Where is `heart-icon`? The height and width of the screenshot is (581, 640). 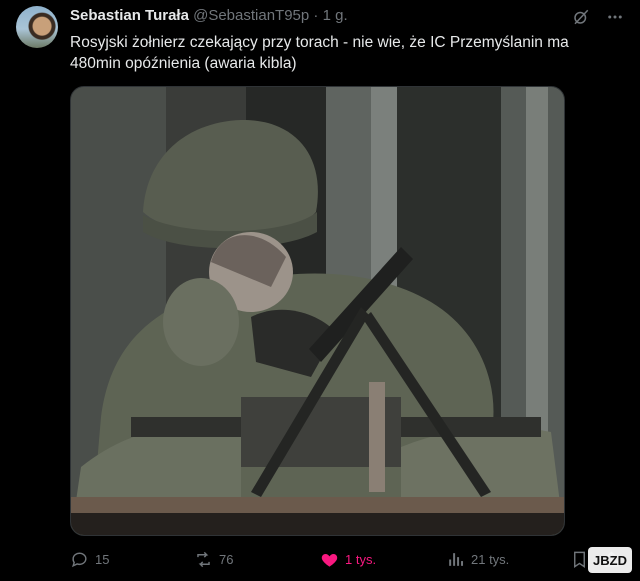
heart-icon is located at coordinates (329, 560).